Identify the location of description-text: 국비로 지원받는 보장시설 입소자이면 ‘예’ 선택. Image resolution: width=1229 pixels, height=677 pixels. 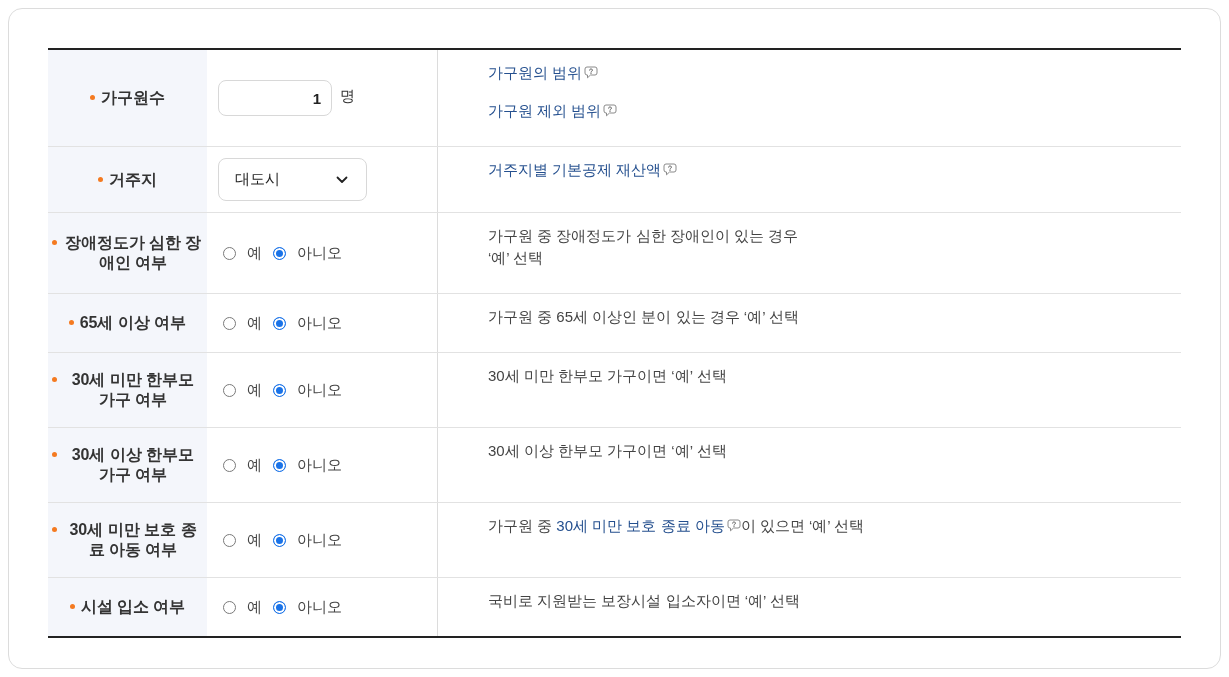
(644, 601).